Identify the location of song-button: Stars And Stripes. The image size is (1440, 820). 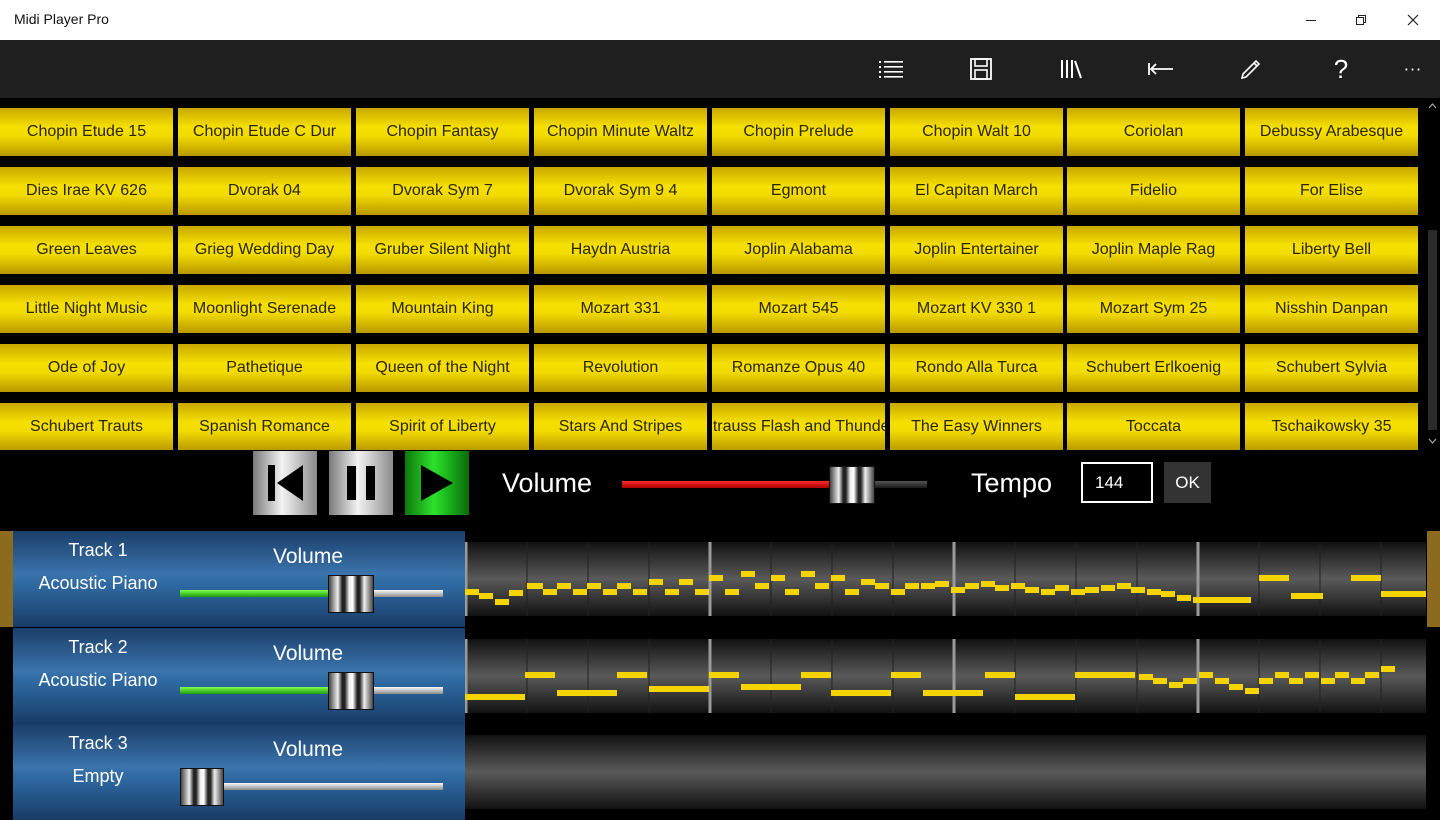
(620, 426).